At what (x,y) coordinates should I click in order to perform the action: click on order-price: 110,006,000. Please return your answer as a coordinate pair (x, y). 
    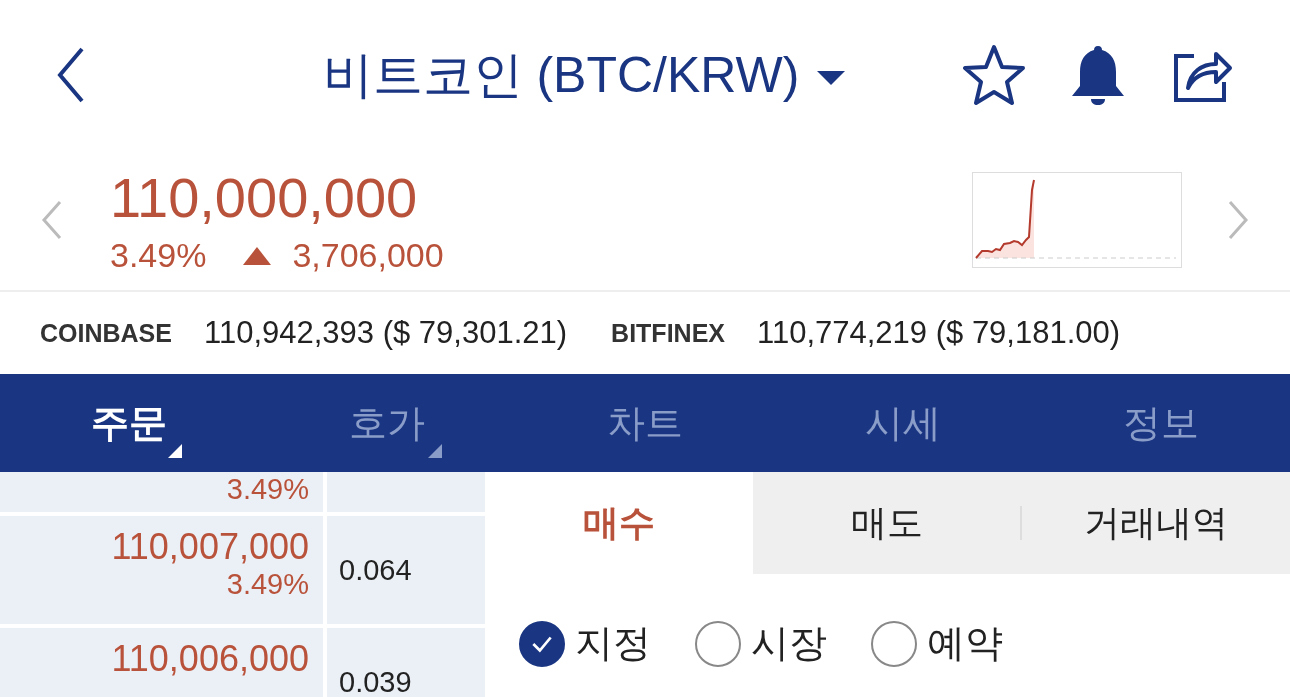
    Looking at the image, I should click on (210, 659).